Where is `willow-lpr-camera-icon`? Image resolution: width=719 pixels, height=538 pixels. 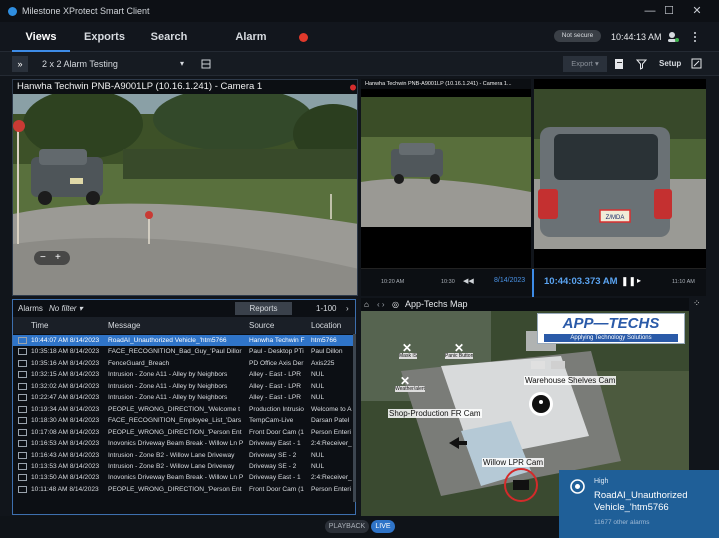 willow-lpr-camera-icon is located at coordinates (521, 485).